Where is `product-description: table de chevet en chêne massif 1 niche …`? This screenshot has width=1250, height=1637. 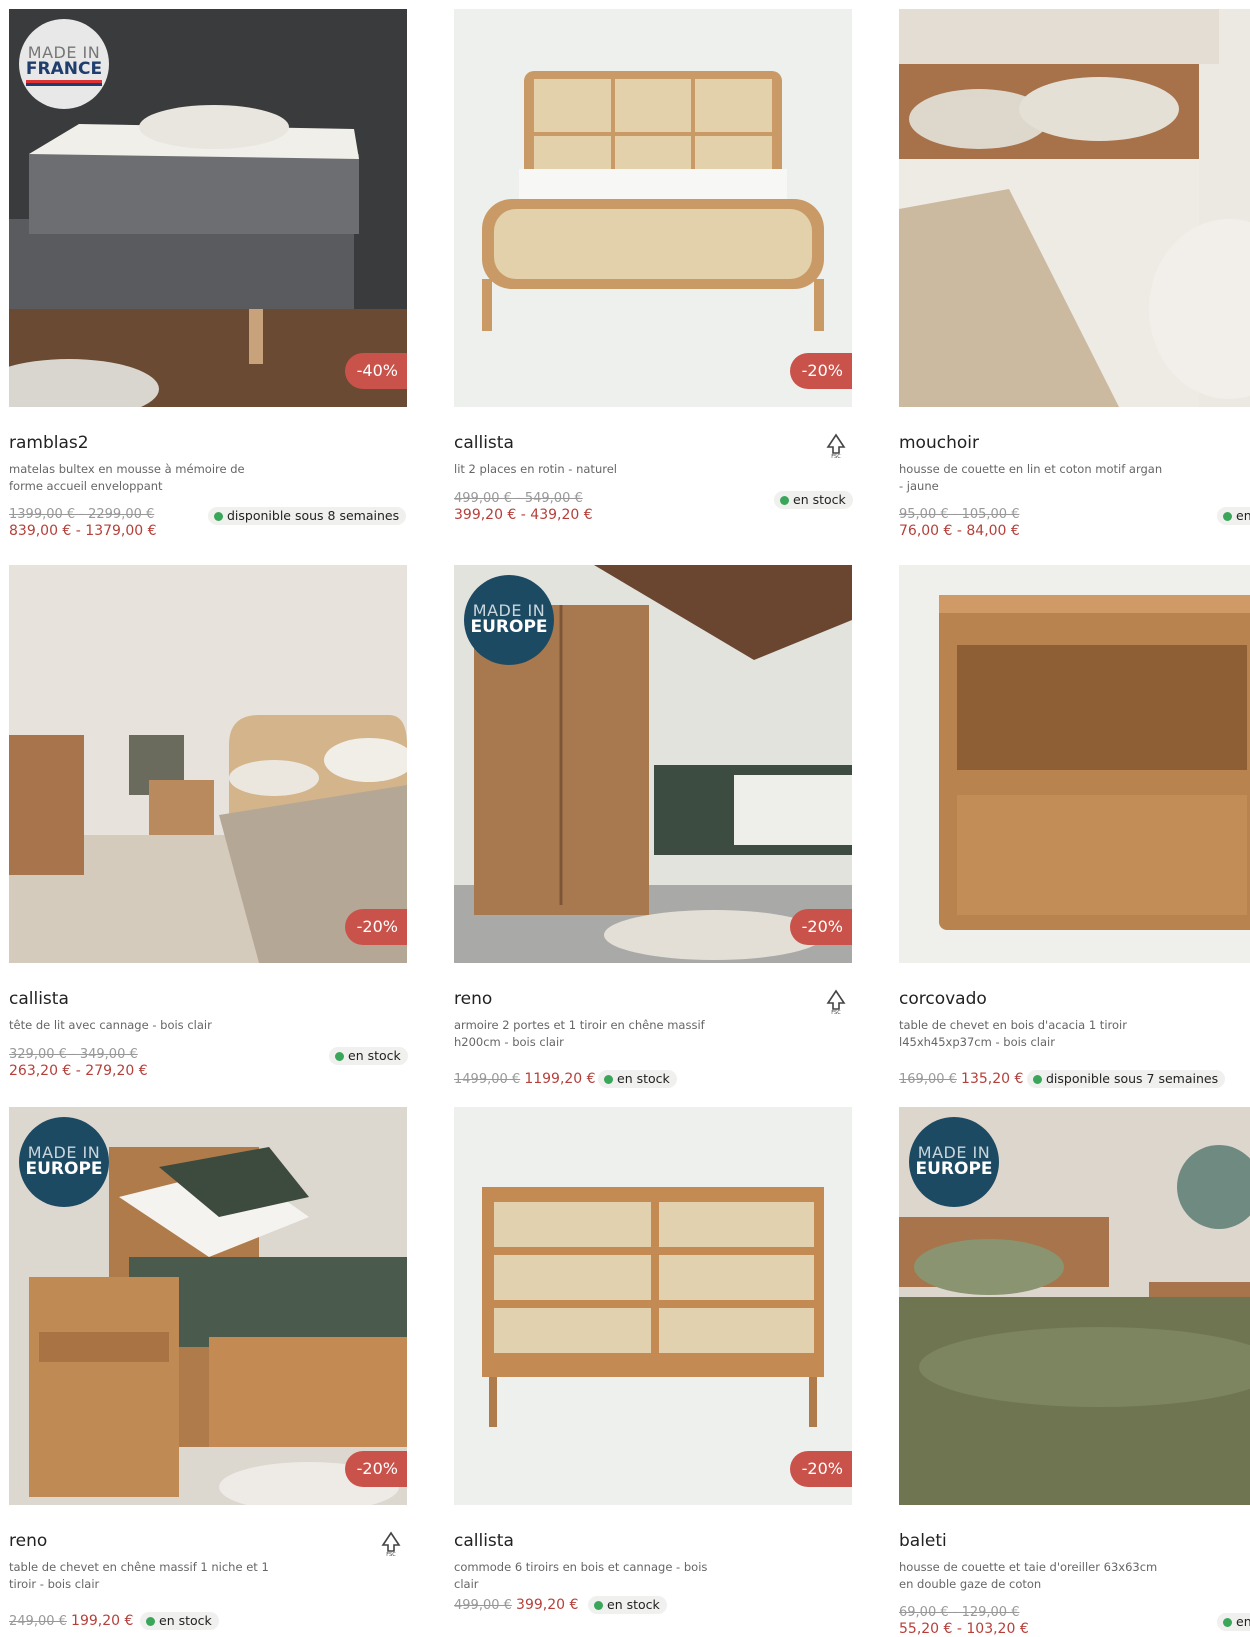
product-description: table de chevet en chêne massif 1 niche … is located at coordinates (139, 1575).